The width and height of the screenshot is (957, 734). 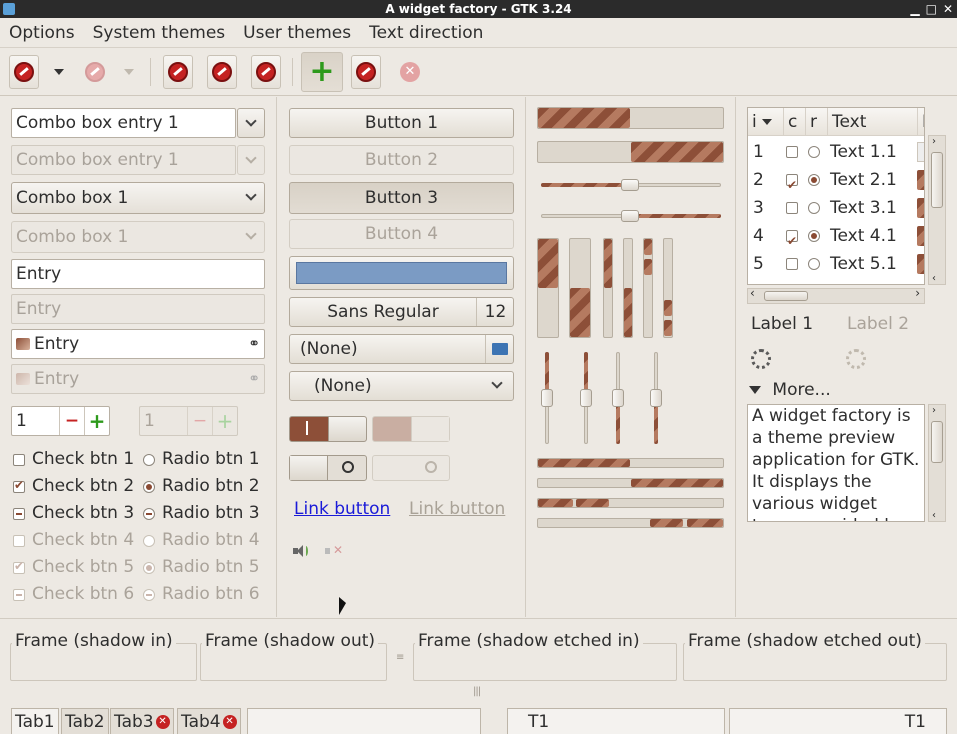 I want to click on combo-entry-1-dropdown, so click(x=251, y=123).